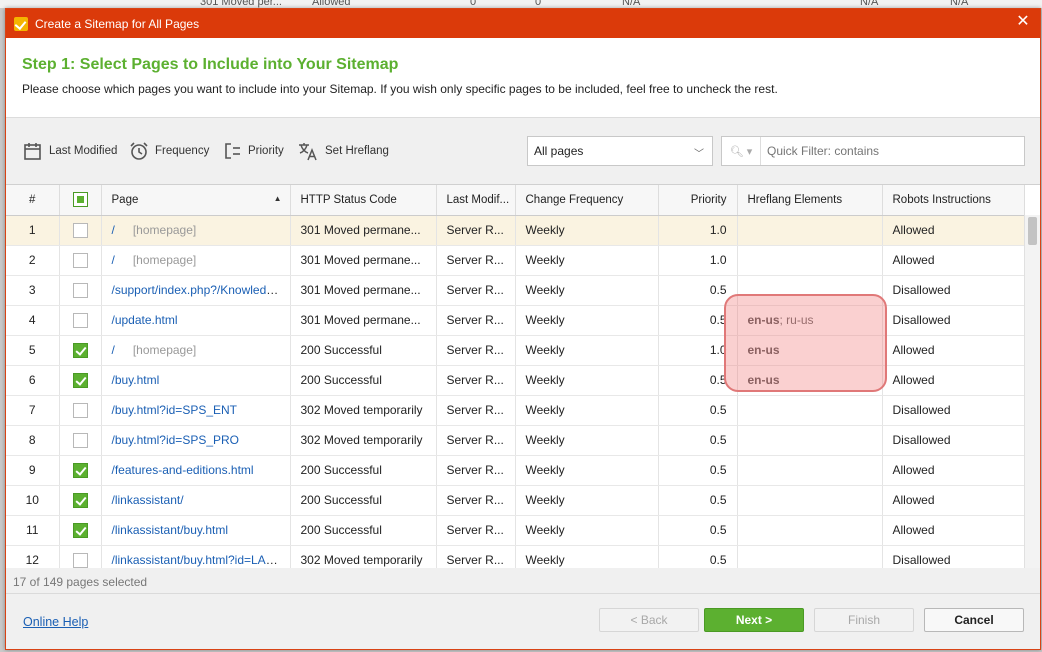 The height and width of the screenshot is (652, 1042). I want to click on close-icon: ✕, so click(1023, 22).